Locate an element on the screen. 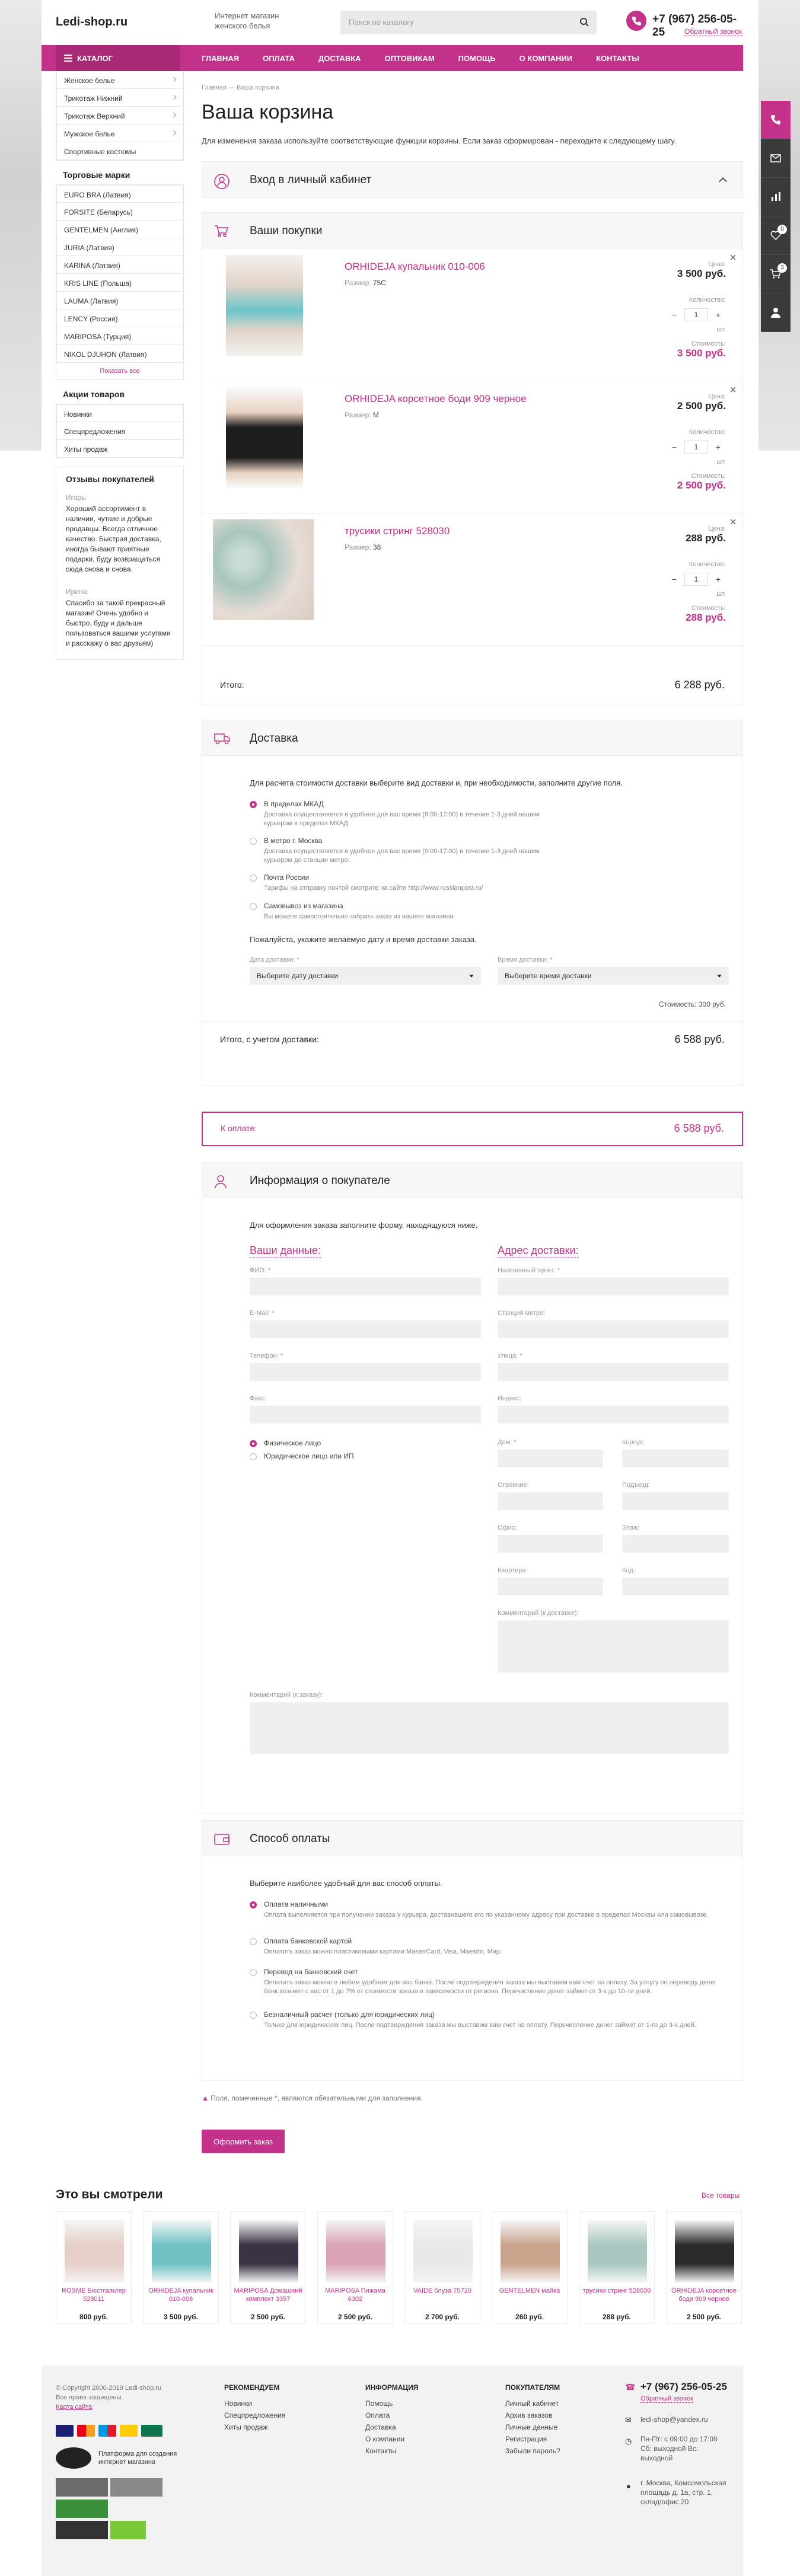  chevron-up-icon is located at coordinates (723, 181).